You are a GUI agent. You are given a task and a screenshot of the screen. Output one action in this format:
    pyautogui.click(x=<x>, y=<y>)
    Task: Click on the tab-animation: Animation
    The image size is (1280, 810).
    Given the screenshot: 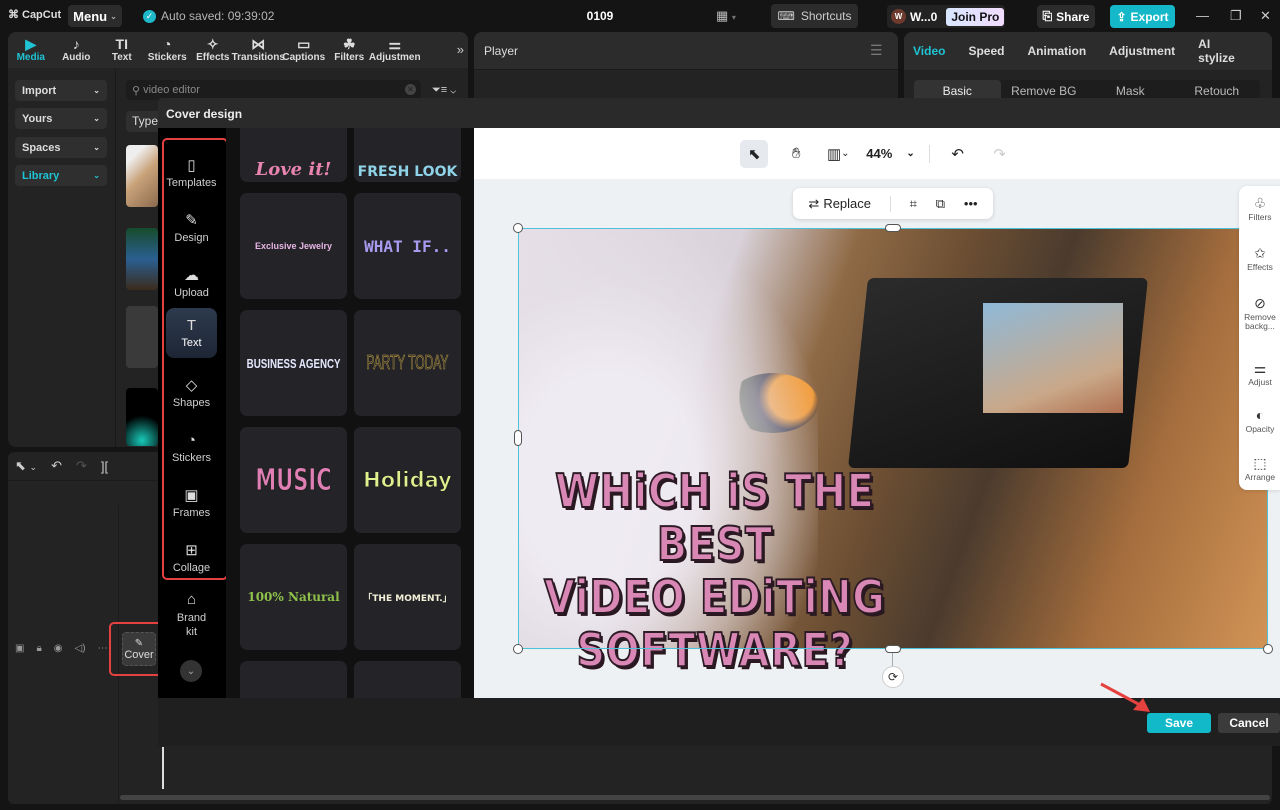 What is the action you would take?
    pyautogui.click(x=1056, y=51)
    